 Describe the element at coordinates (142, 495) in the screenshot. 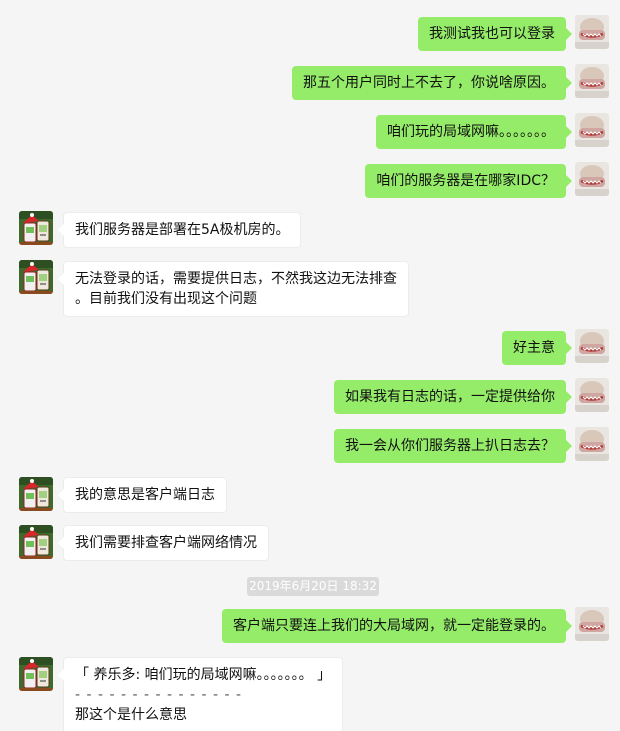

I see `message-bubble-contact: 我的意思是客户端日志` at that location.